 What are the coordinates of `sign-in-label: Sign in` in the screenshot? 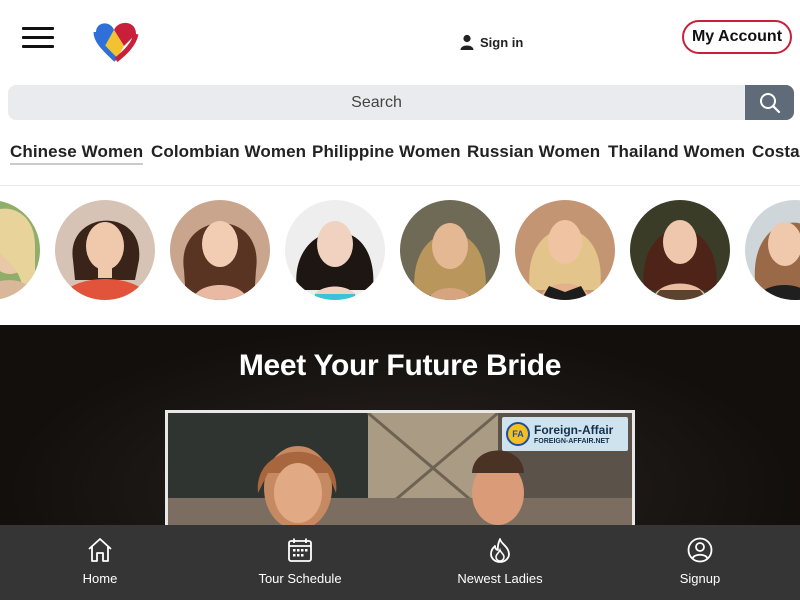 It's located at (502, 42).